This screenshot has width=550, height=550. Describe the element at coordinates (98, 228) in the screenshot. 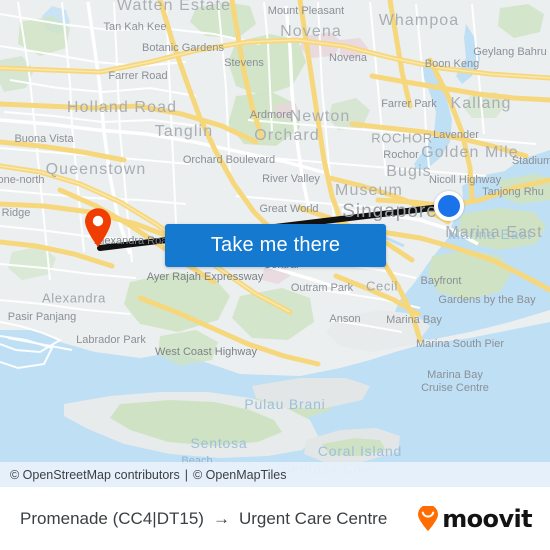

I see `origin-pin` at that location.